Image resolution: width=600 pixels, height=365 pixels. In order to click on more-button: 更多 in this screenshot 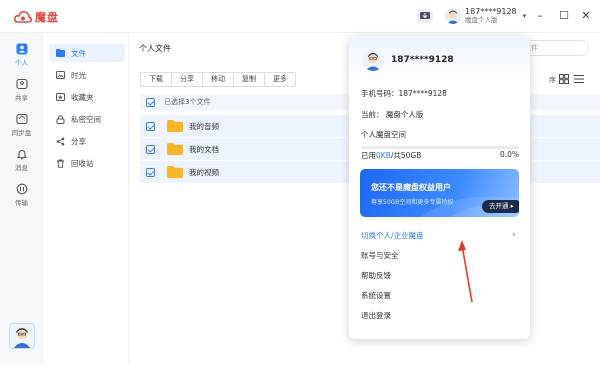, I will do `click(280, 79)`.